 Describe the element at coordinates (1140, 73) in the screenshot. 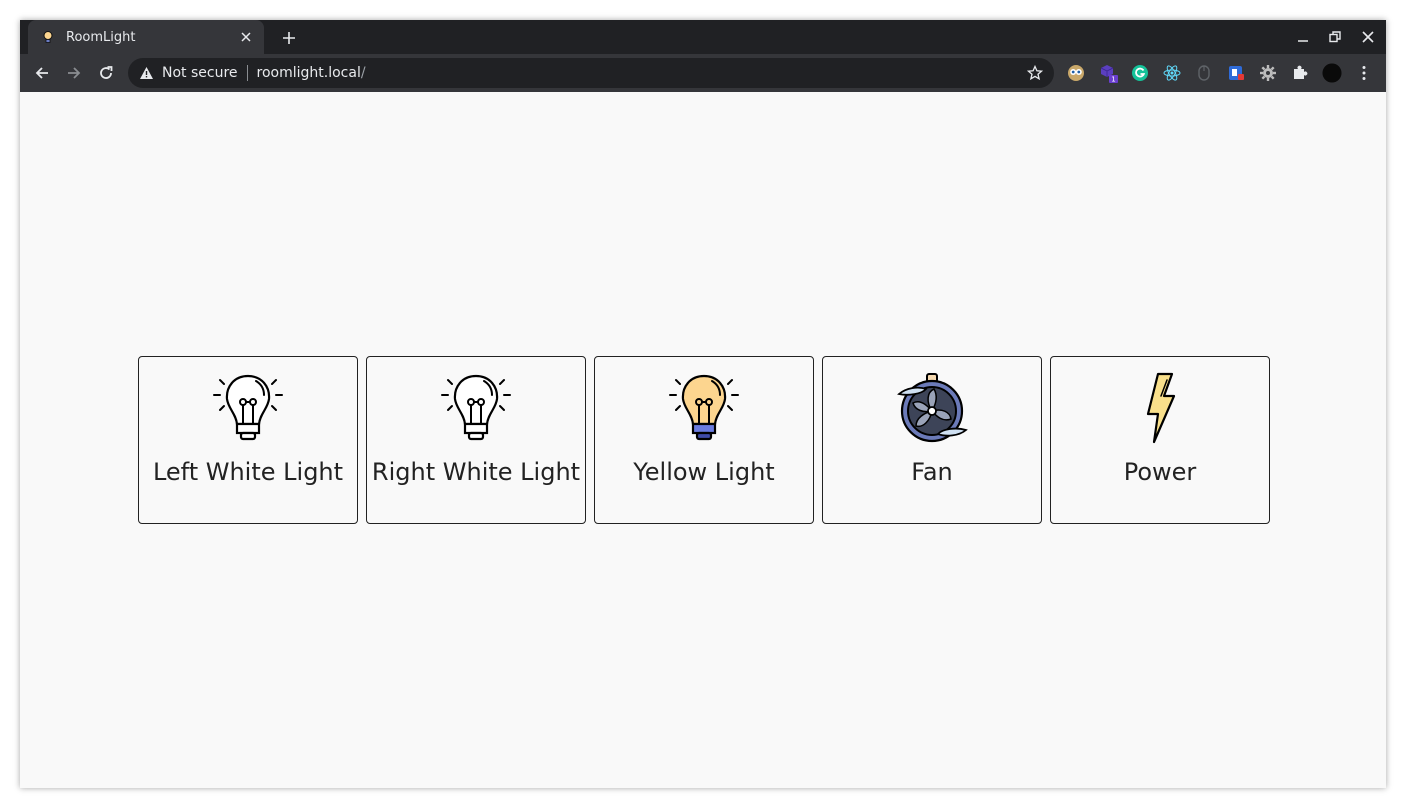

I see `grammarly-icon` at that location.